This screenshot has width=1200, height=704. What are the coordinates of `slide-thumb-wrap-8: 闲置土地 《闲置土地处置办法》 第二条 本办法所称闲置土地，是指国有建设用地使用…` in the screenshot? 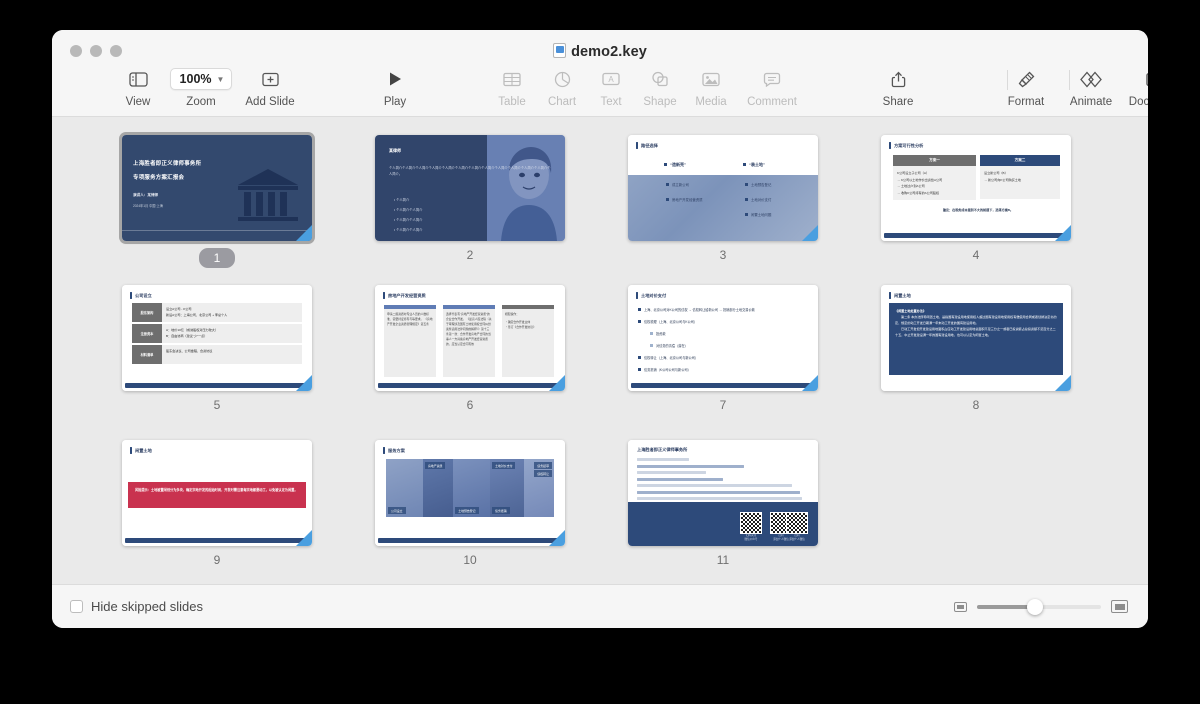 It's located at (976, 338).